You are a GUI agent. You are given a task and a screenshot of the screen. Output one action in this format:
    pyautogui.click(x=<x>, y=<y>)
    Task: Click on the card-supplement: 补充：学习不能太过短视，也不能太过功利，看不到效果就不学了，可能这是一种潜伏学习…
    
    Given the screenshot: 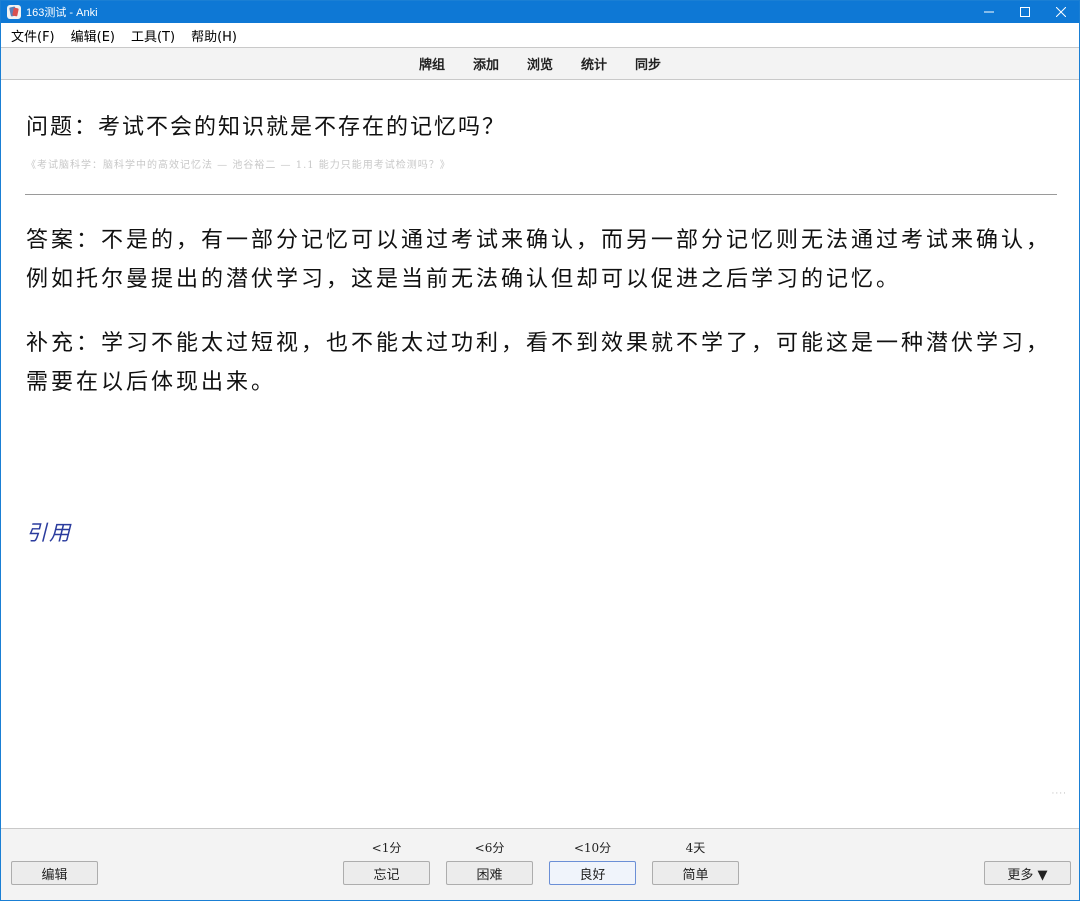 What is the action you would take?
    pyautogui.click(x=539, y=363)
    